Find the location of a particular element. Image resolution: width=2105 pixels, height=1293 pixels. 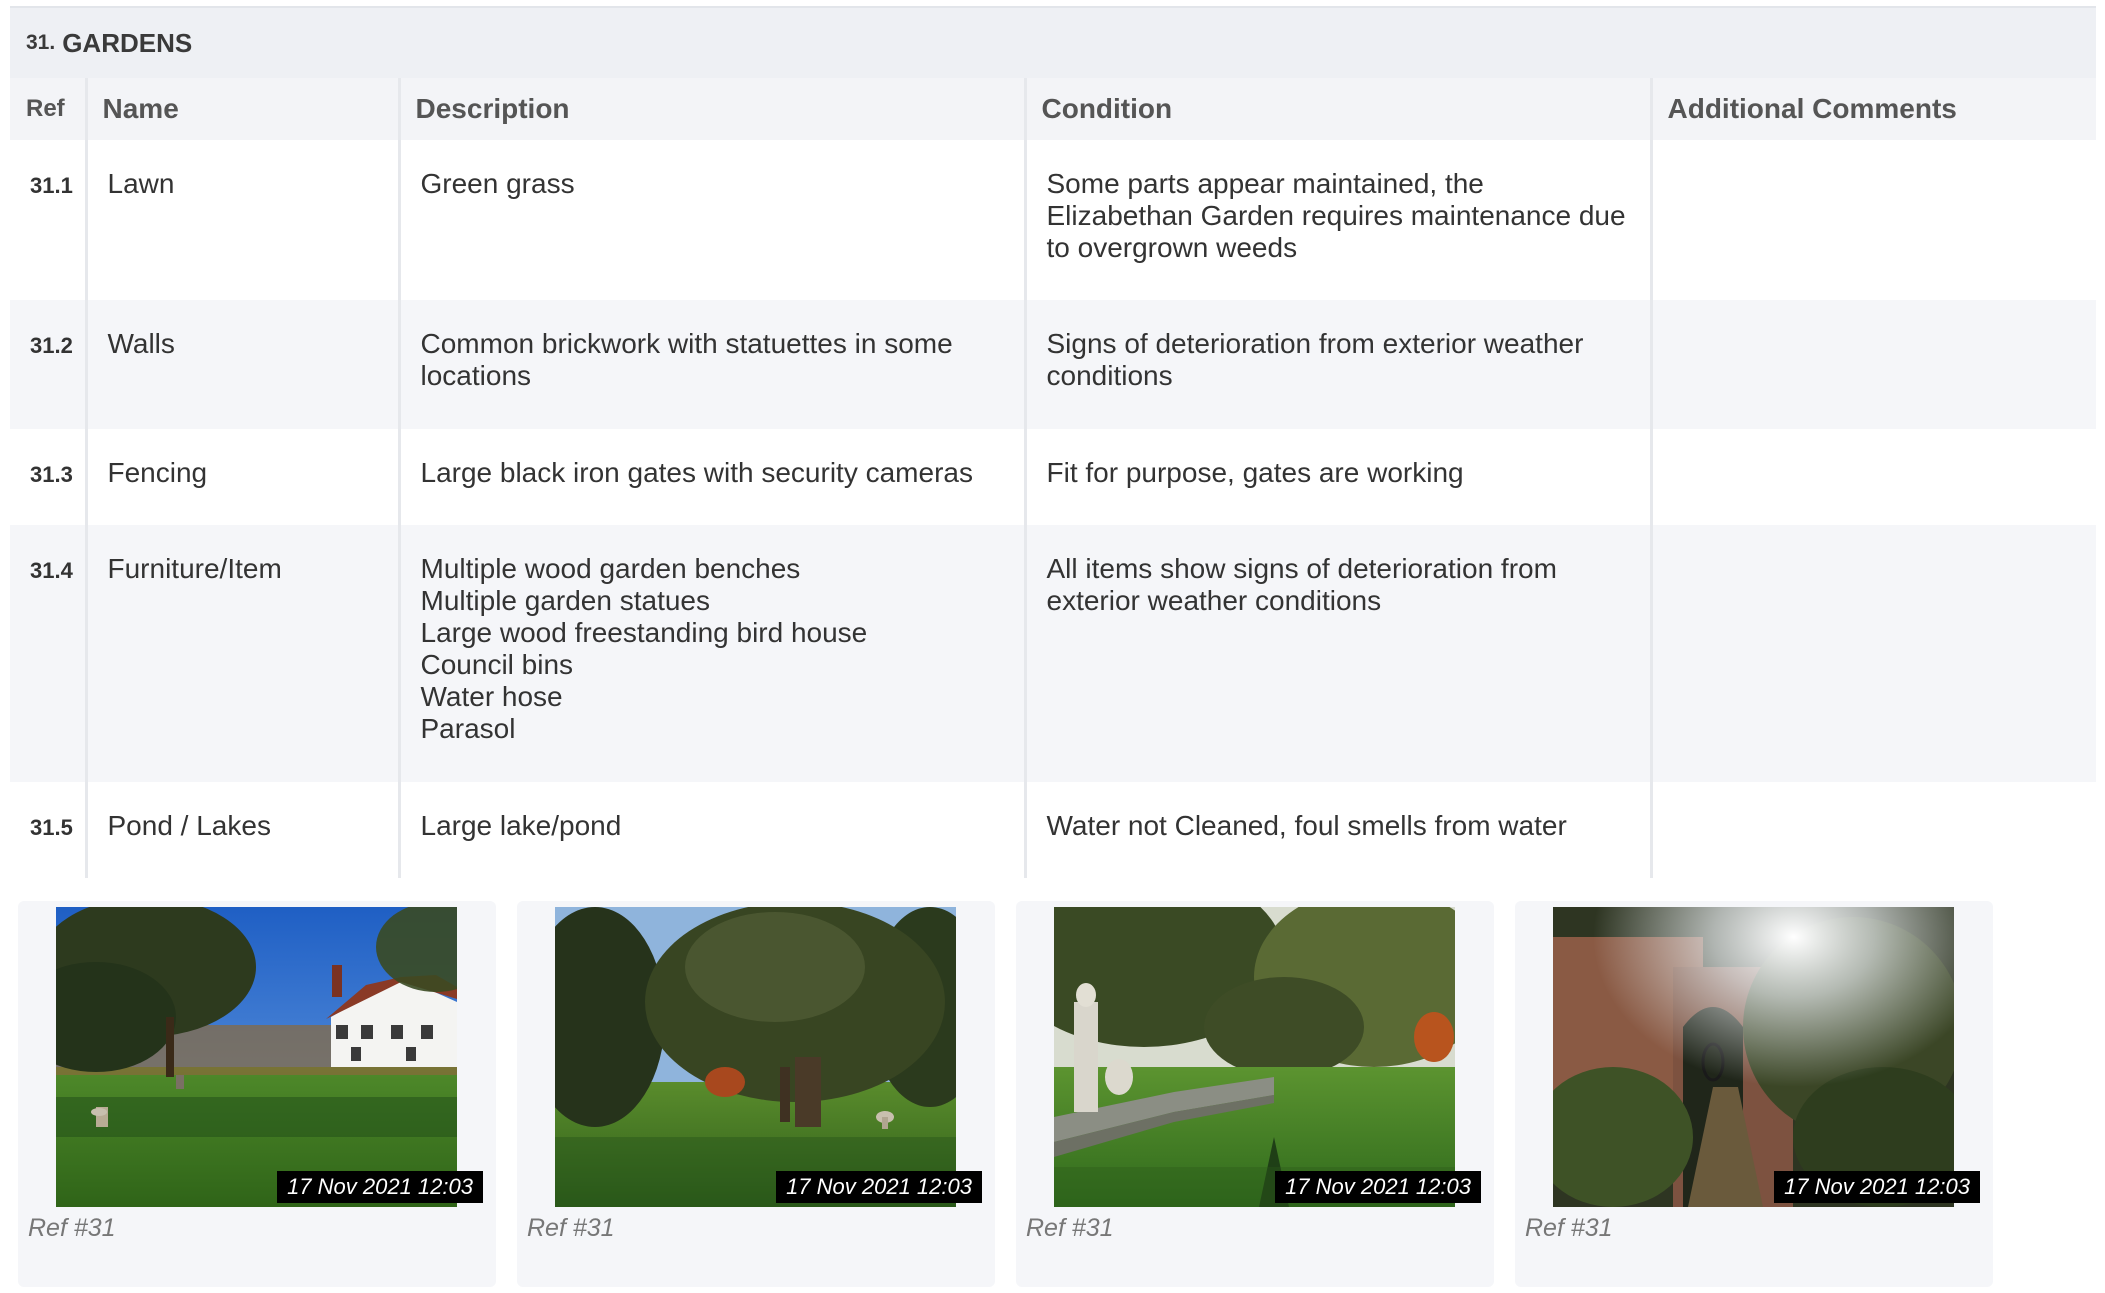

section-header: 31. GARDENS is located at coordinates (1053, 42).